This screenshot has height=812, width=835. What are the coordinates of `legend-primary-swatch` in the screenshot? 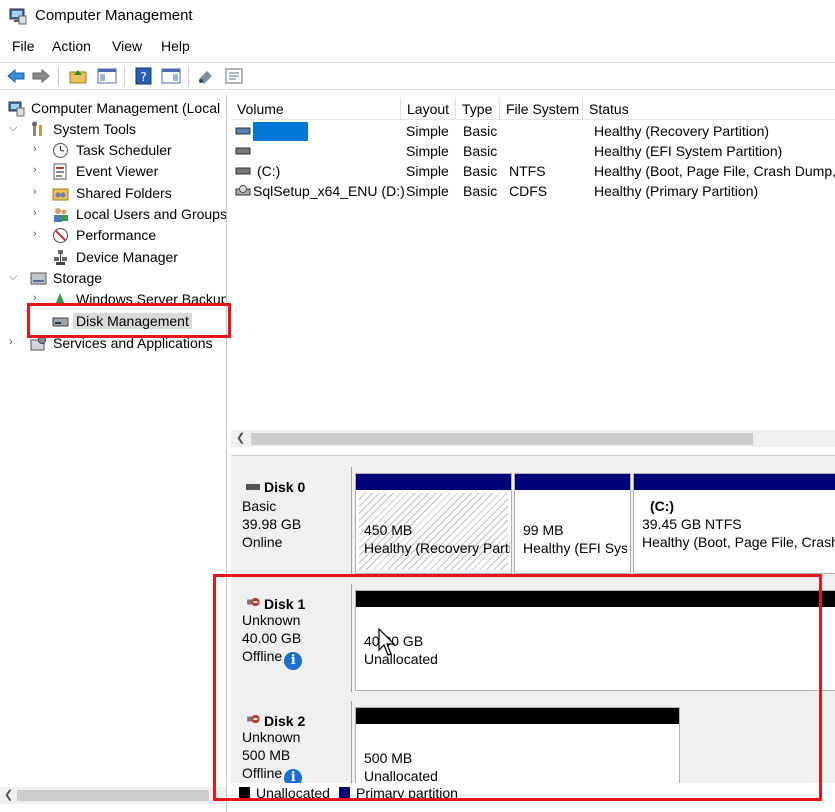 It's located at (344, 792).